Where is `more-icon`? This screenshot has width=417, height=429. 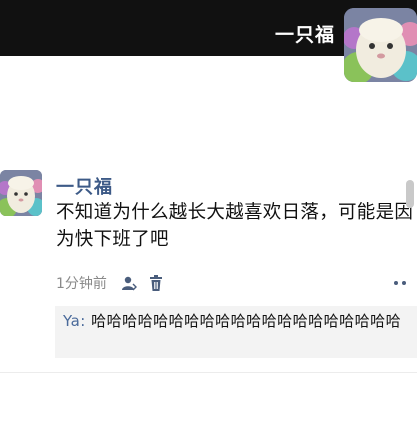
more-icon is located at coordinates (405, 283).